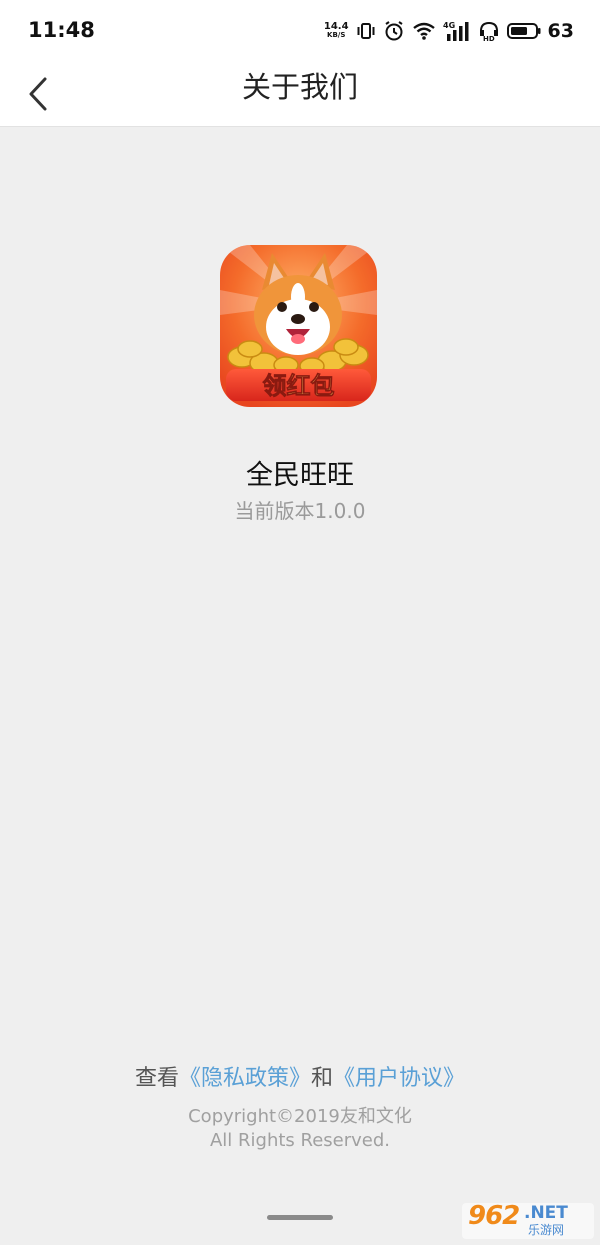 The height and width of the screenshot is (1245, 600). I want to click on battery-icon, so click(523, 31).